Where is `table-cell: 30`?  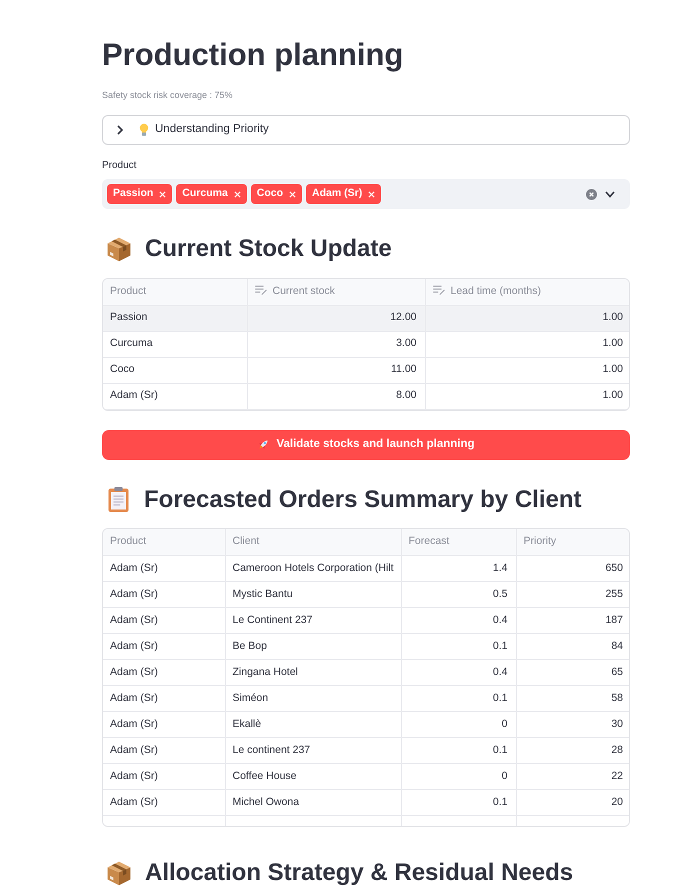 table-cell: 30 is located at coordinates (572, 725).